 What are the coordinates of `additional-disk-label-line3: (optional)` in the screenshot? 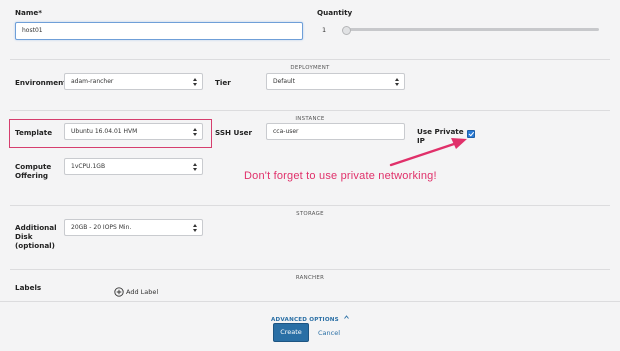 It's located at (35, 245).